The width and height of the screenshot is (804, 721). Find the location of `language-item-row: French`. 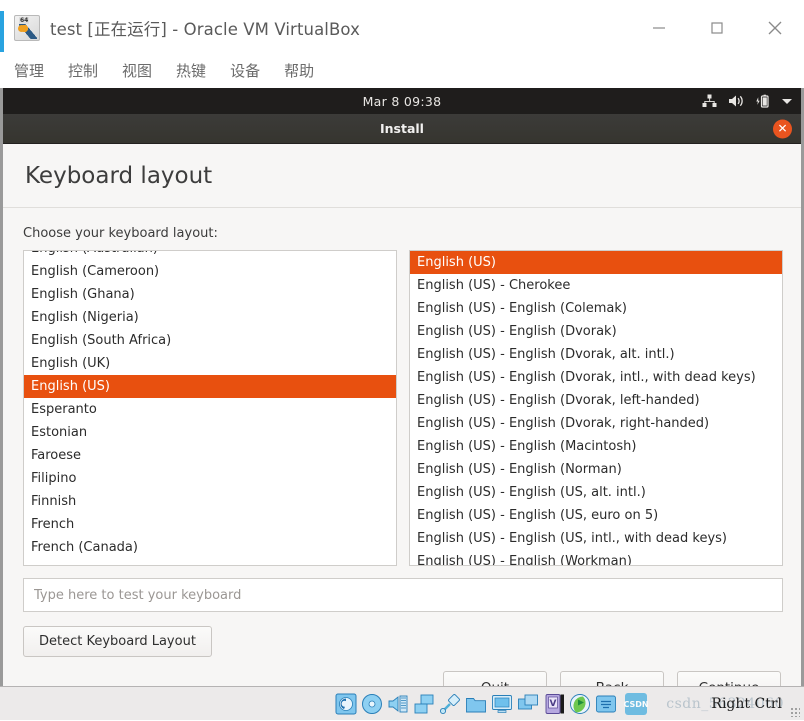

language-item-row: French is located at coordinates (210, 524).